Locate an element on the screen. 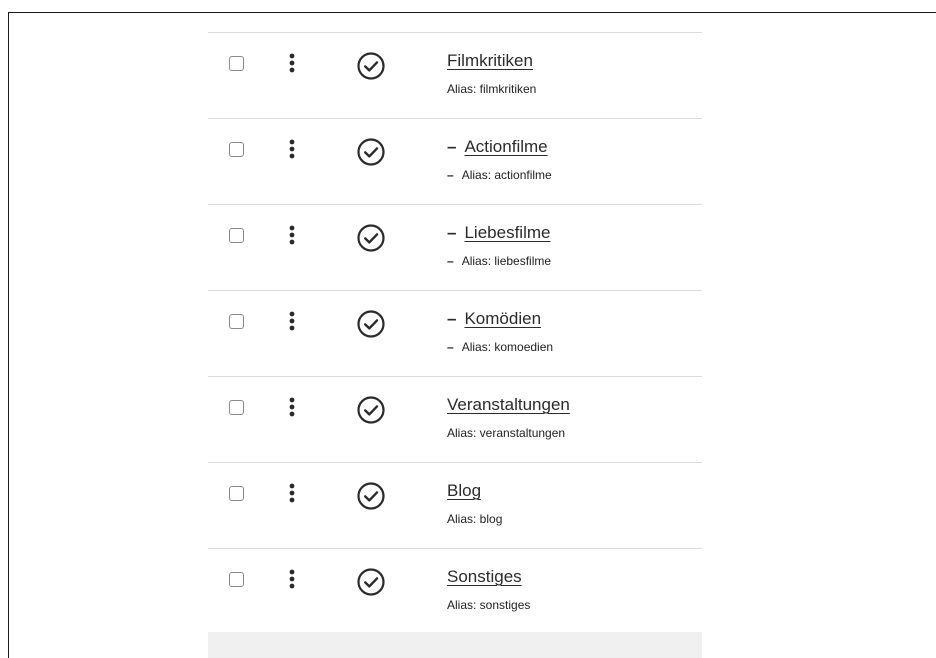 The width and height of the screenshot is (936, 658). category-alias: – Alias: komoedien is located at coordinates (500, 347).